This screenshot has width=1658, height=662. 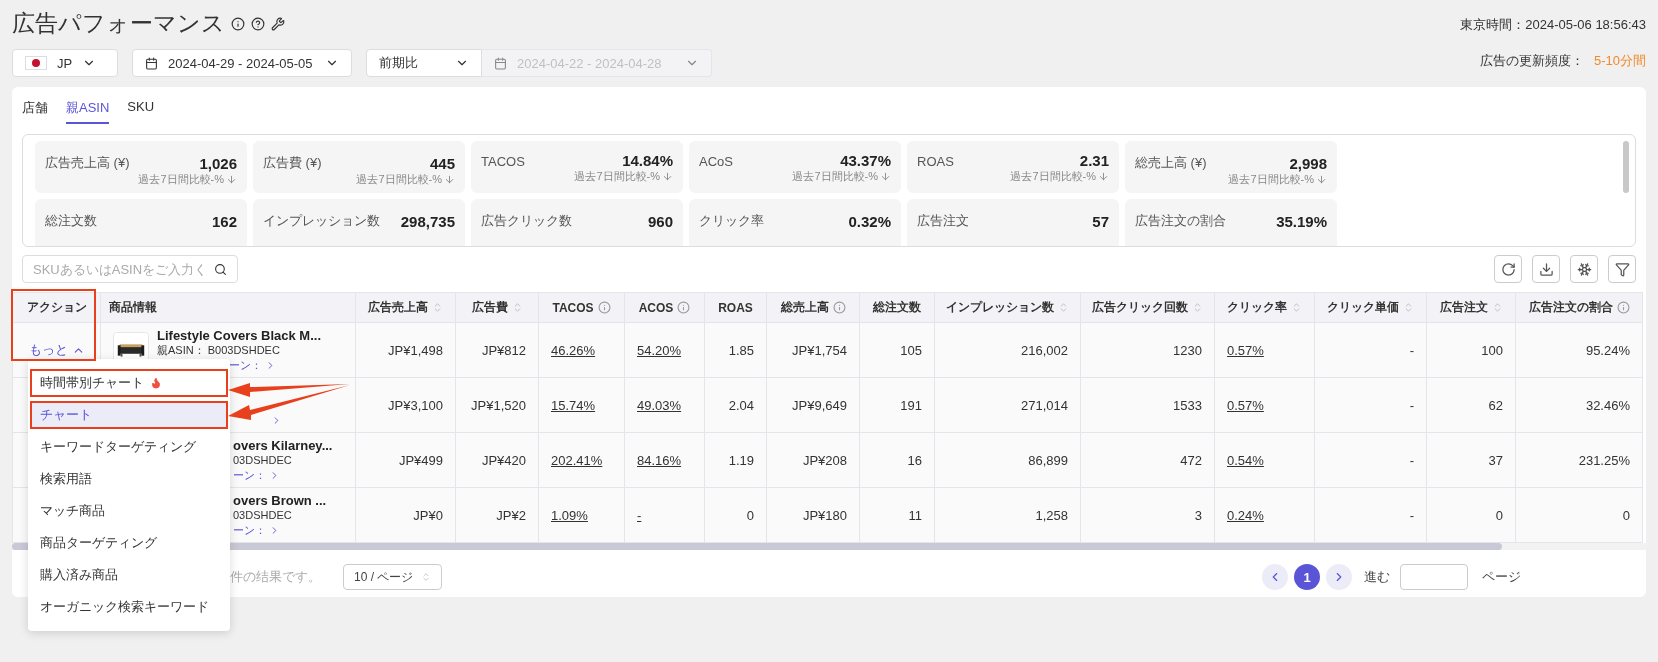 I want to click on menu-item: 商品ターゲティング, so click(x=129, y=543).